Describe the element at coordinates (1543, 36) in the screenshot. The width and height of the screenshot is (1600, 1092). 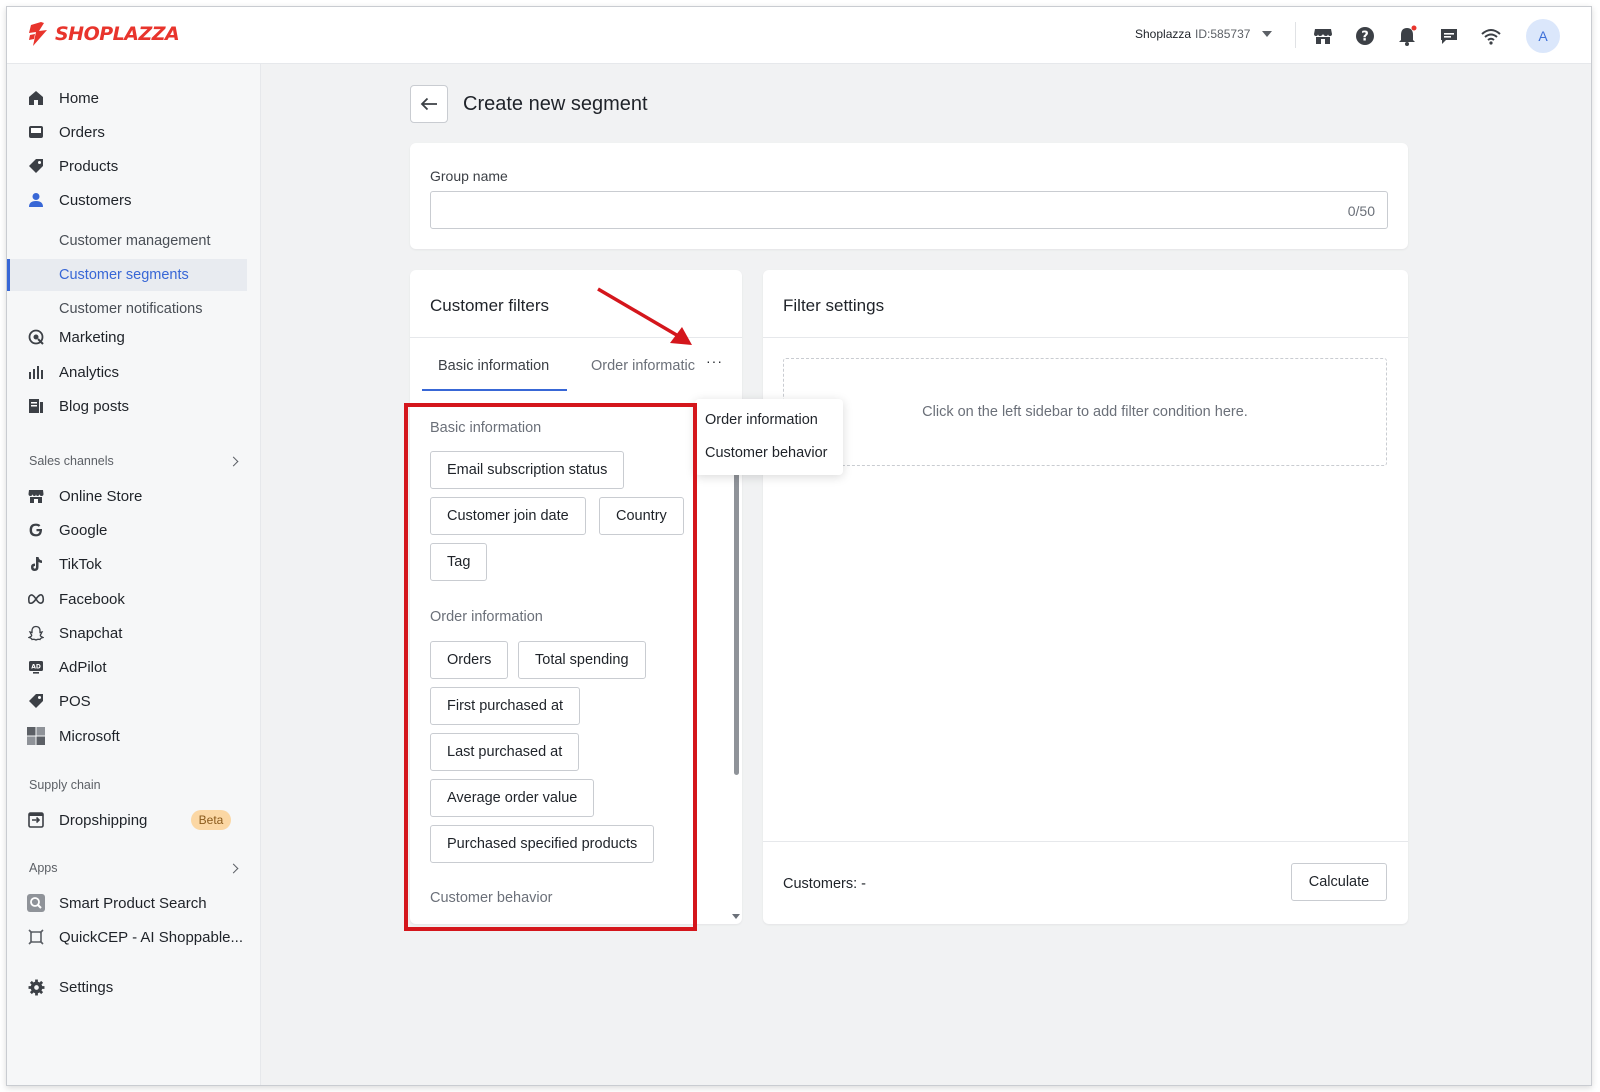
I see `avatar: A` at that location.